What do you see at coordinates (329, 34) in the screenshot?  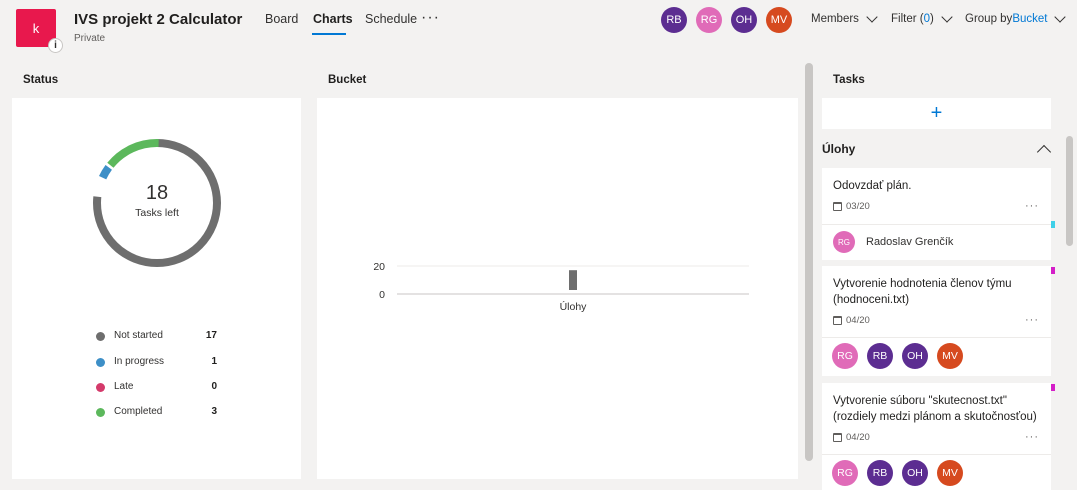 I see `active-tab-indicator` at bounding box center [329, 34].